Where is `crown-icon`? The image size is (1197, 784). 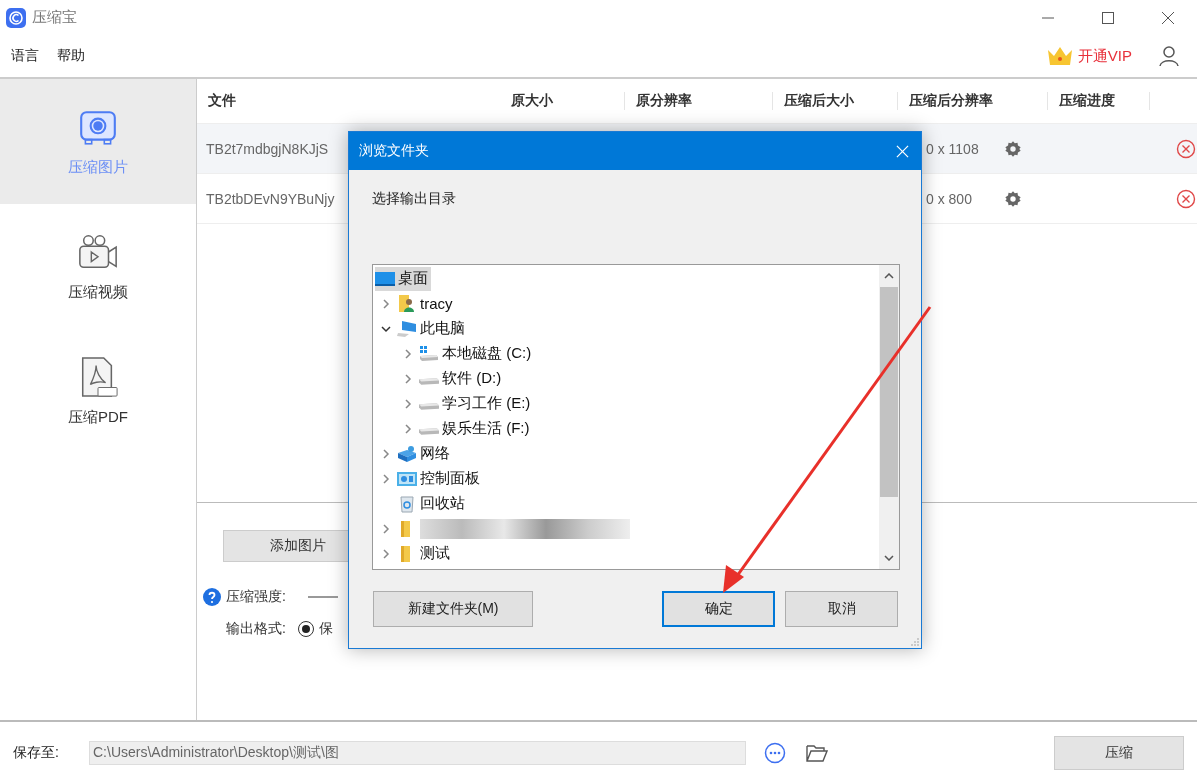 crown-icon is located at coordinates (1059, 56).